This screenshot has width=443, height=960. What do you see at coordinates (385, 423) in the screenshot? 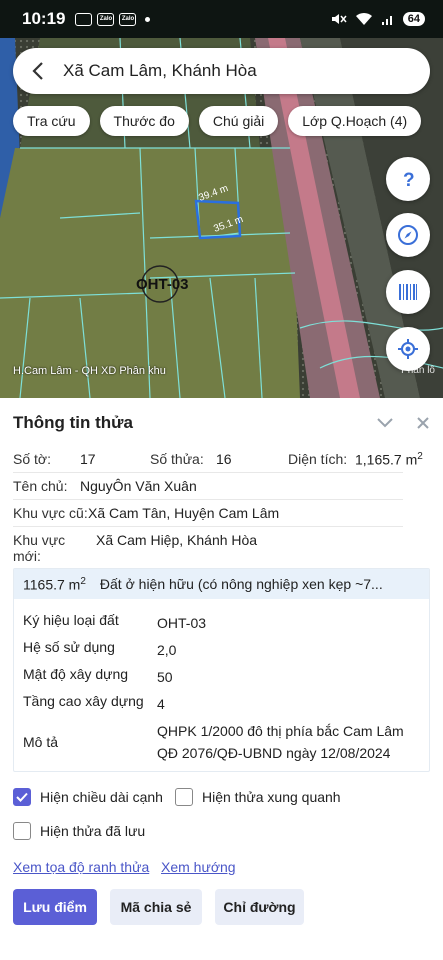
I see `collapse-chevron-icon` at bounding box center [385, 423].